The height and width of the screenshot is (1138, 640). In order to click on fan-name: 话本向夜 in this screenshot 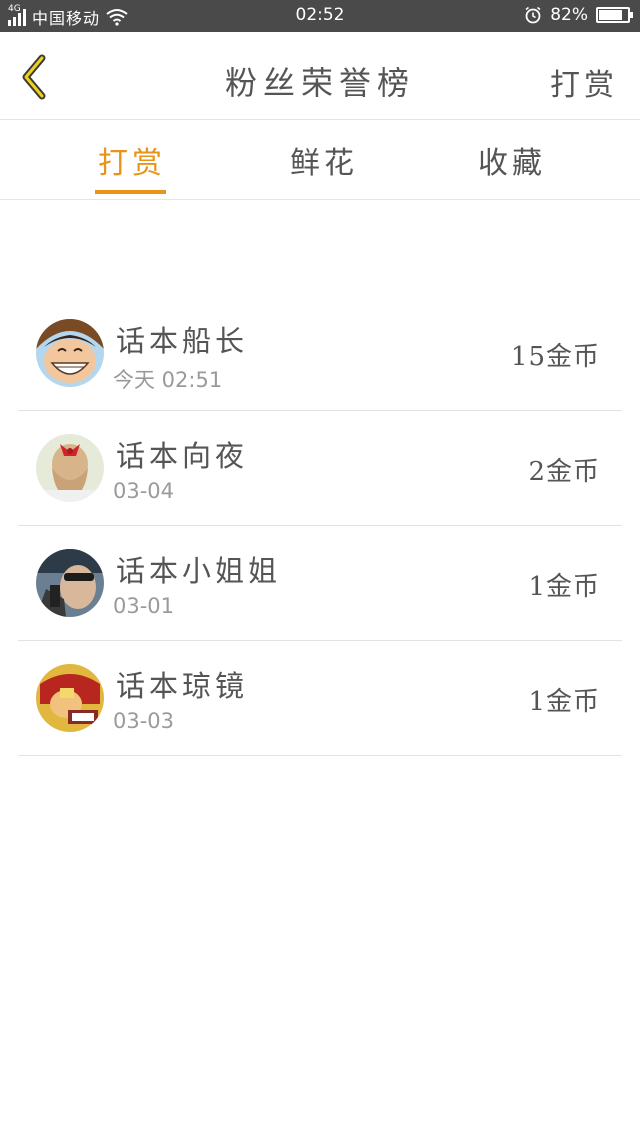, I will do `click(182, 456)`.